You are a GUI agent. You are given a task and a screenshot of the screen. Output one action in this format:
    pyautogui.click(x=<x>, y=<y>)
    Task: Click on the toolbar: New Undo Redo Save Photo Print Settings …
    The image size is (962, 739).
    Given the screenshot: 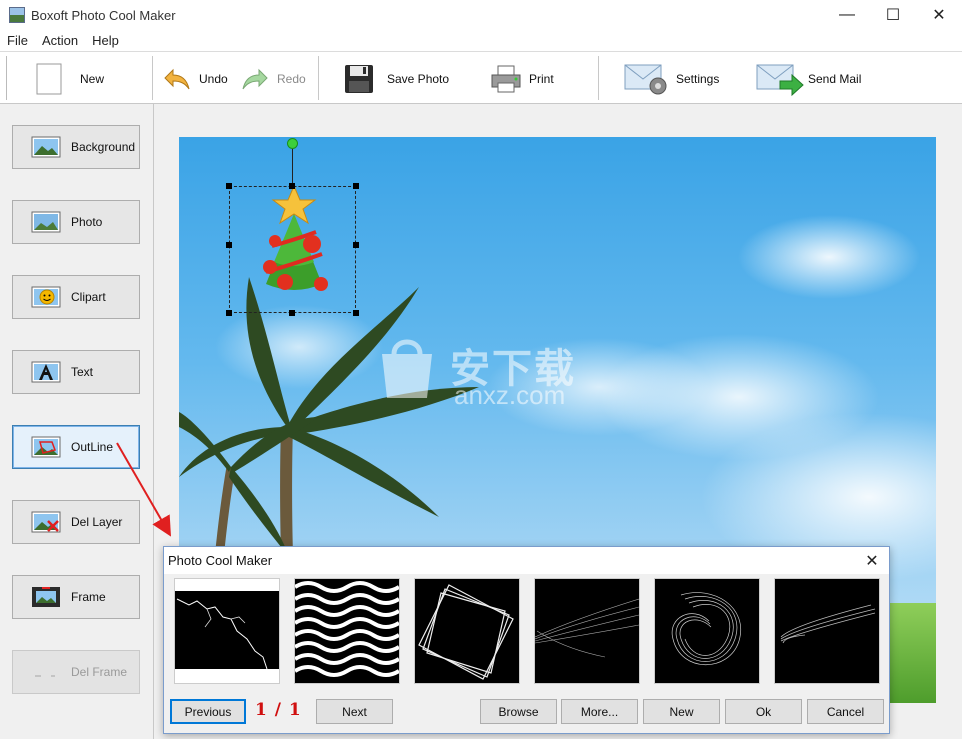 What is the action you would take?
    pyautogui.click(x=481, y=77)
    